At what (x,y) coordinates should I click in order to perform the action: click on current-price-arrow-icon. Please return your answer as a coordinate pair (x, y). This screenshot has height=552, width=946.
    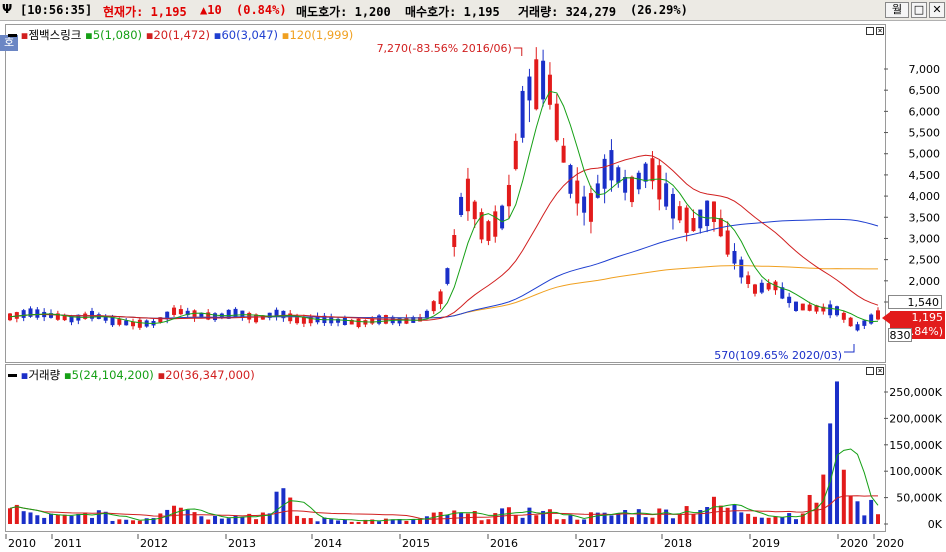
    Looking at the image, I should click on (886, 318).